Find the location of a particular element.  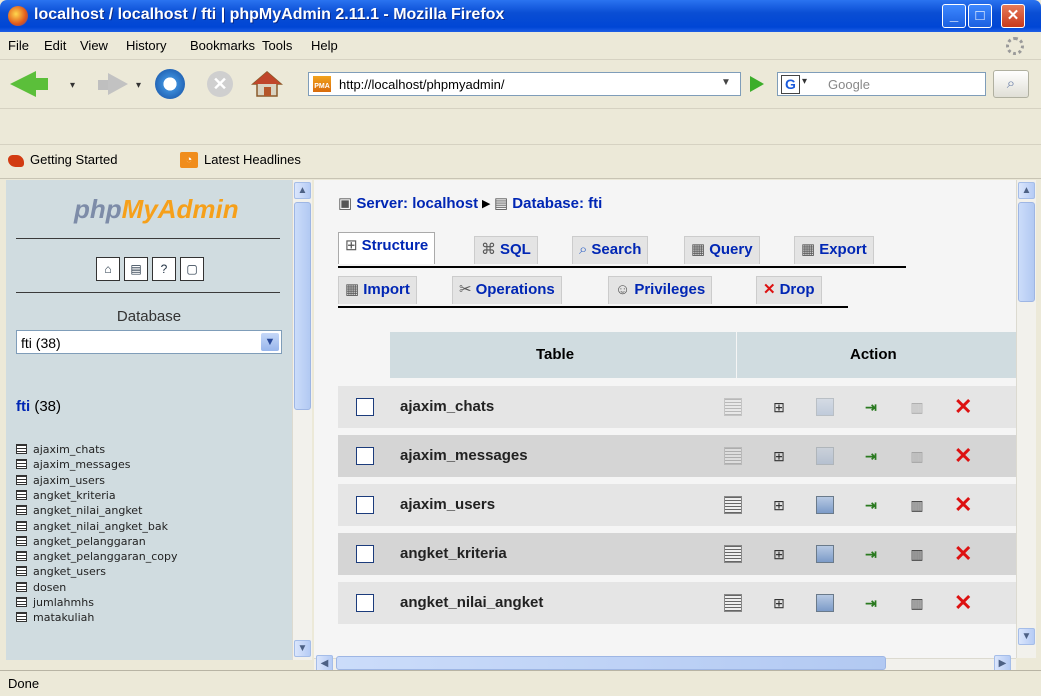

left-table-label: angket_pelanggaran is located at coordinates (89, 541).